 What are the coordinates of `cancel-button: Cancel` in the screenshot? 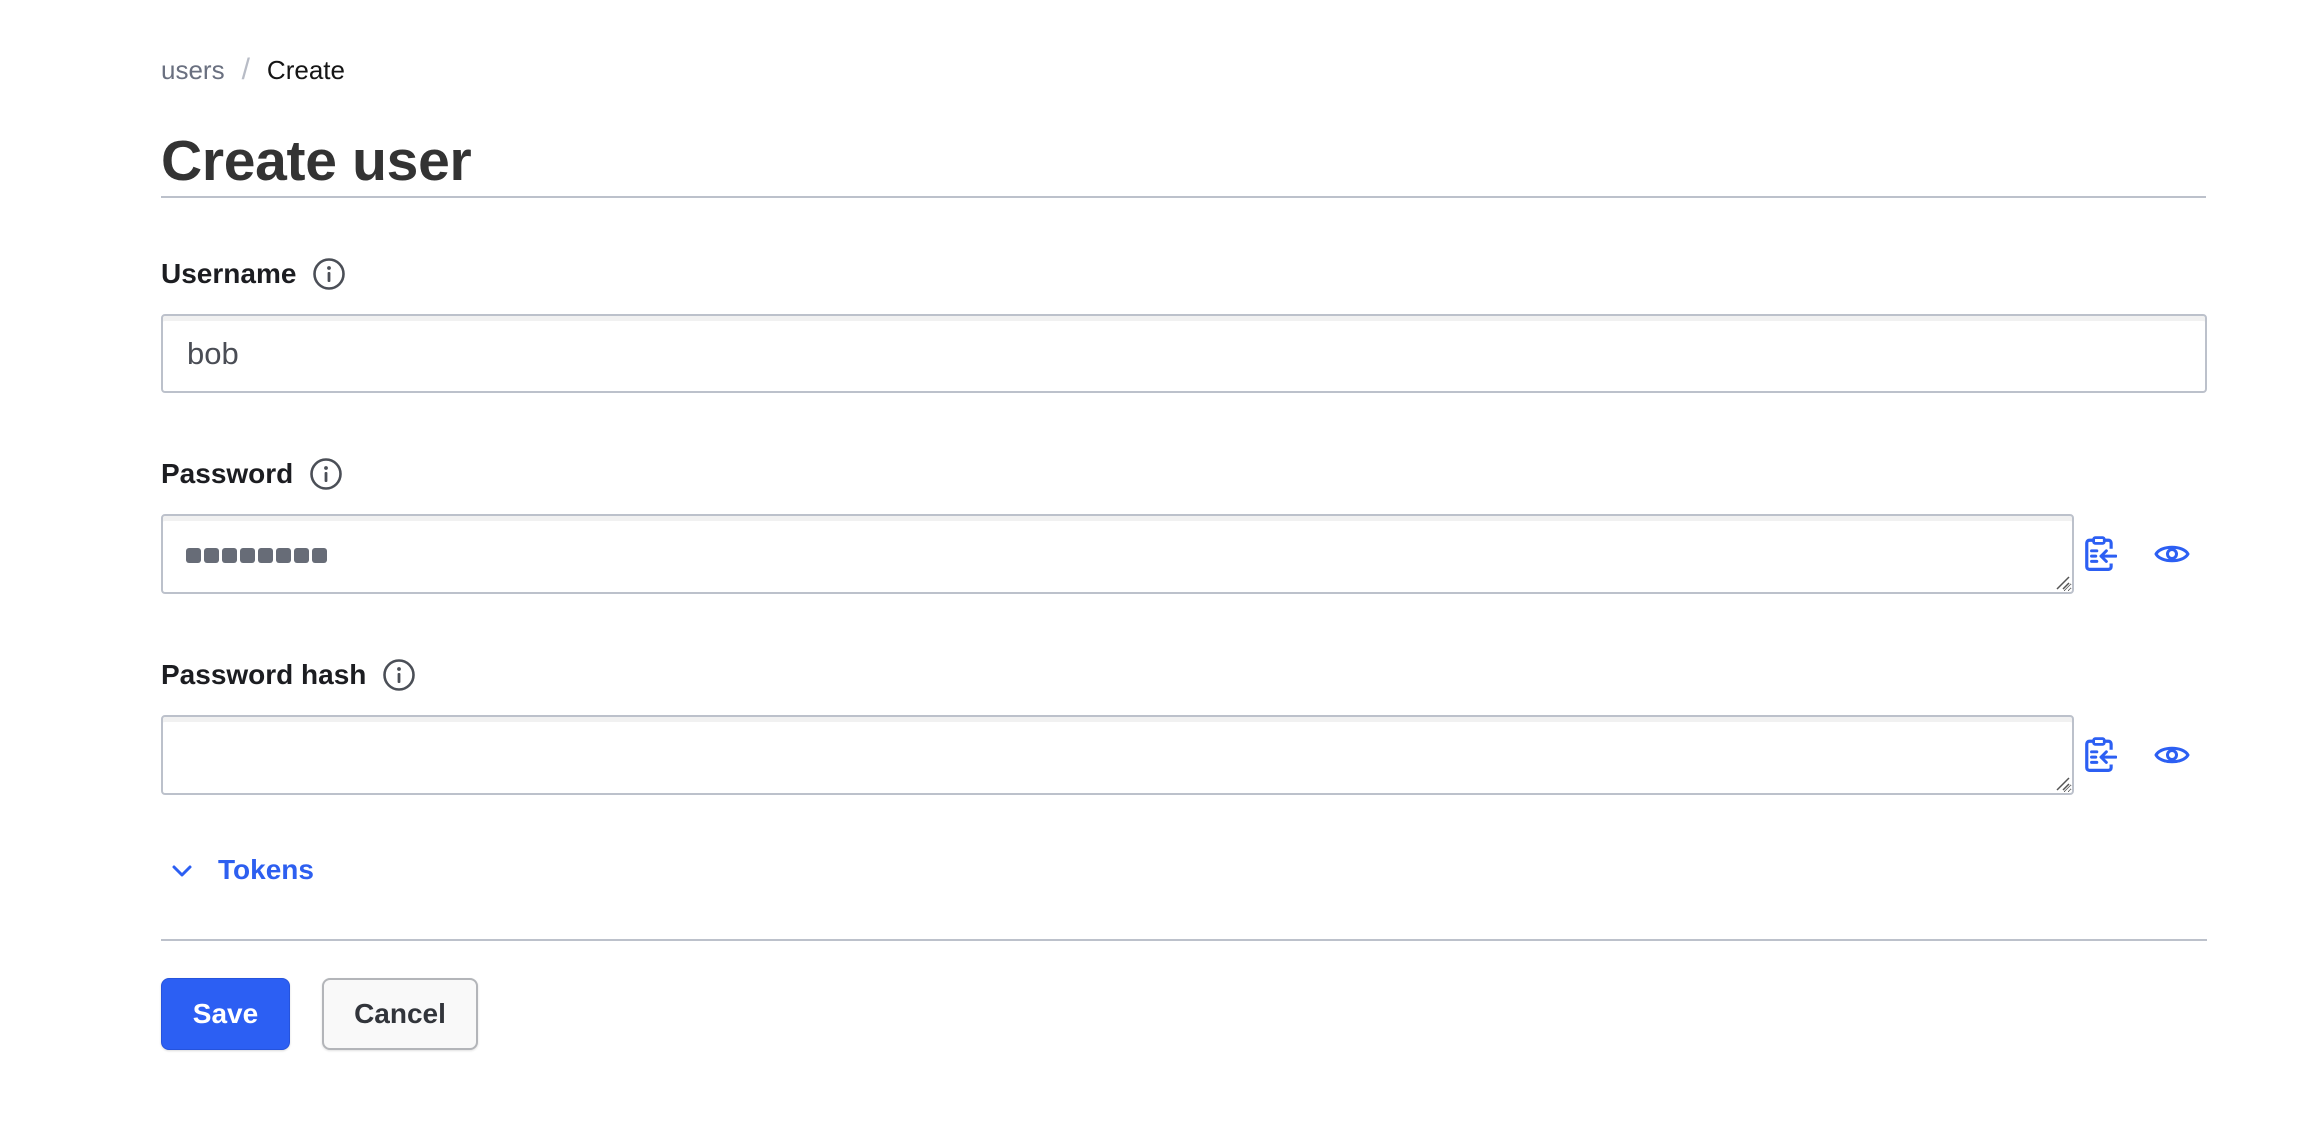 It's located at (400, 1014).